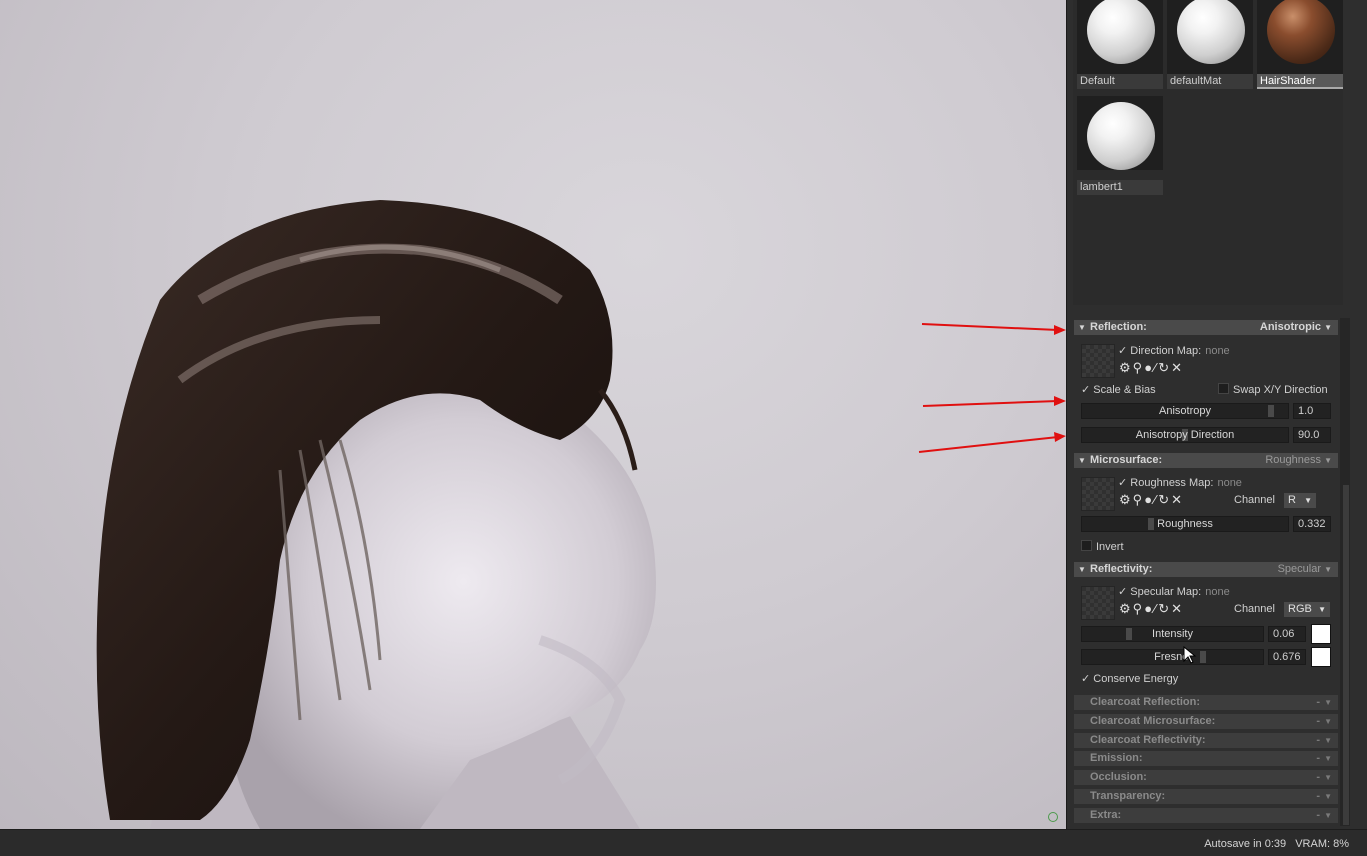 This screenshot has height=856, width=1367. I want to click on arrow-reflection, so click(990, 327).